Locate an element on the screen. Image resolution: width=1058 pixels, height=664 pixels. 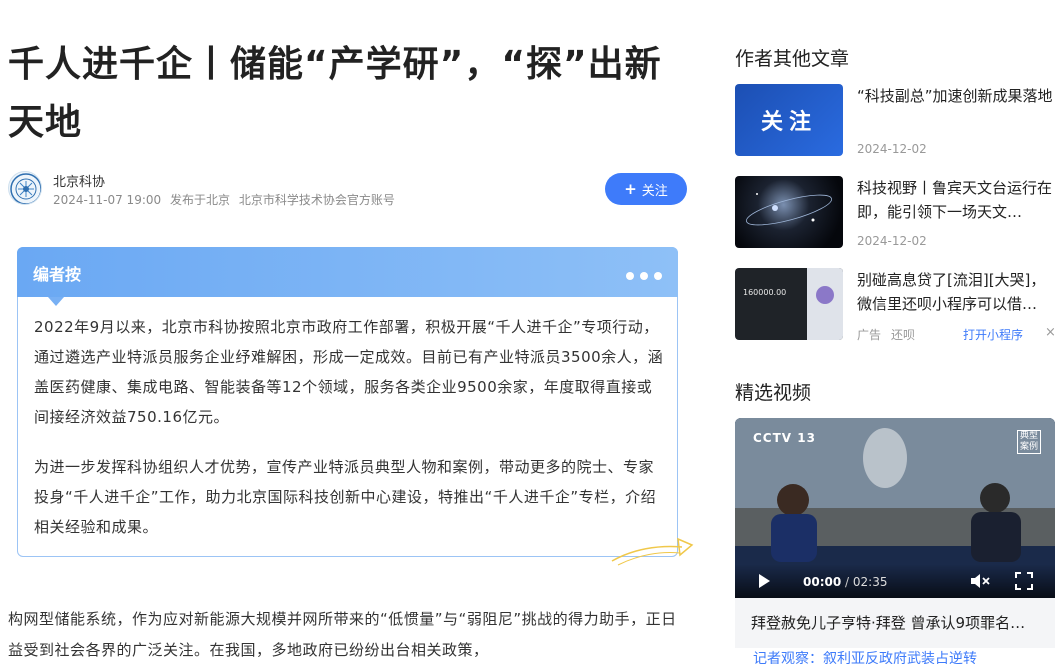
editor-note-header: 编者按 is located at coordinates (347, 272).